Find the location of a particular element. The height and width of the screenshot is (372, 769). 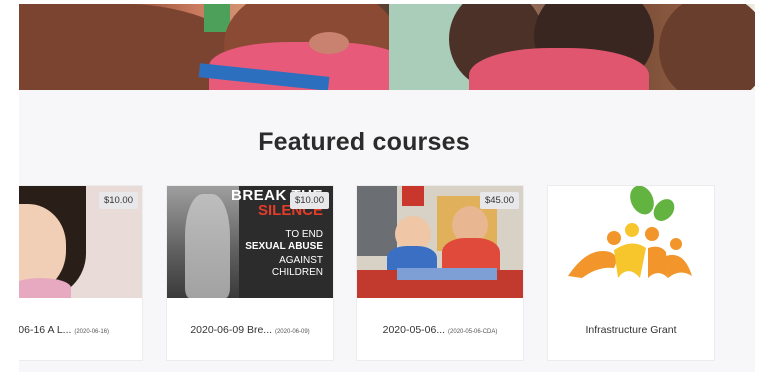

course-code: (2020-06-09) is located at coordinates (292, 332).